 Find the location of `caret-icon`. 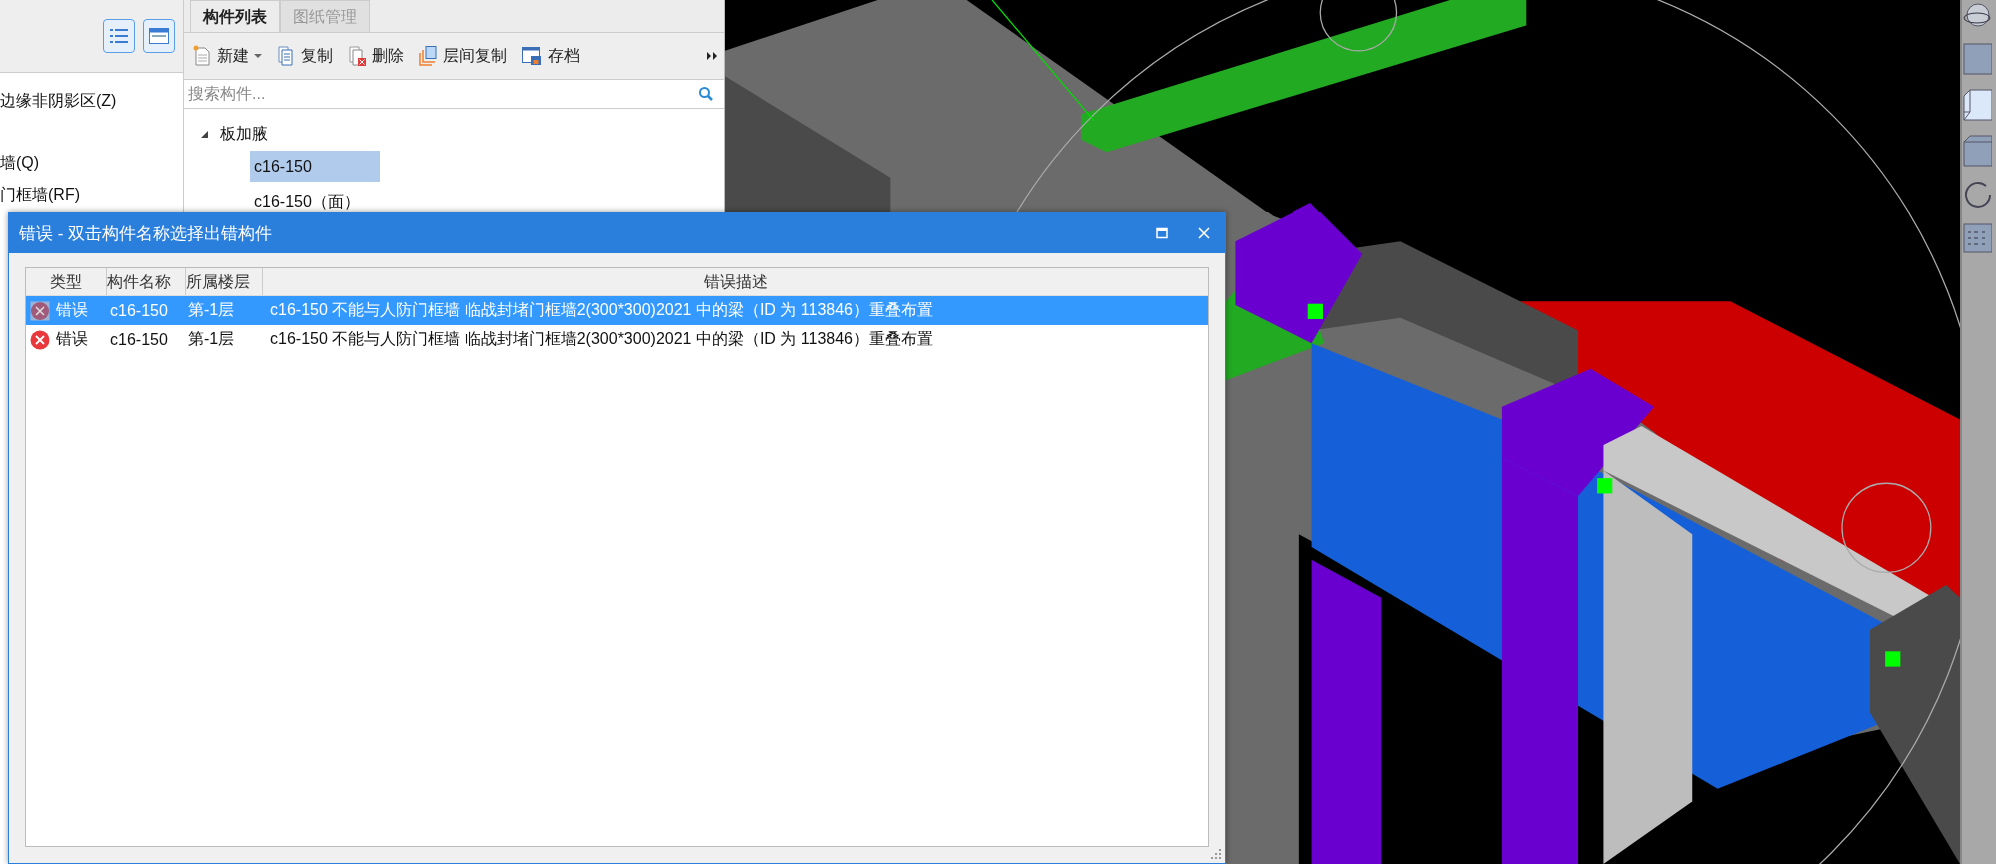

caret-icon is located at coordinates (258, 56).